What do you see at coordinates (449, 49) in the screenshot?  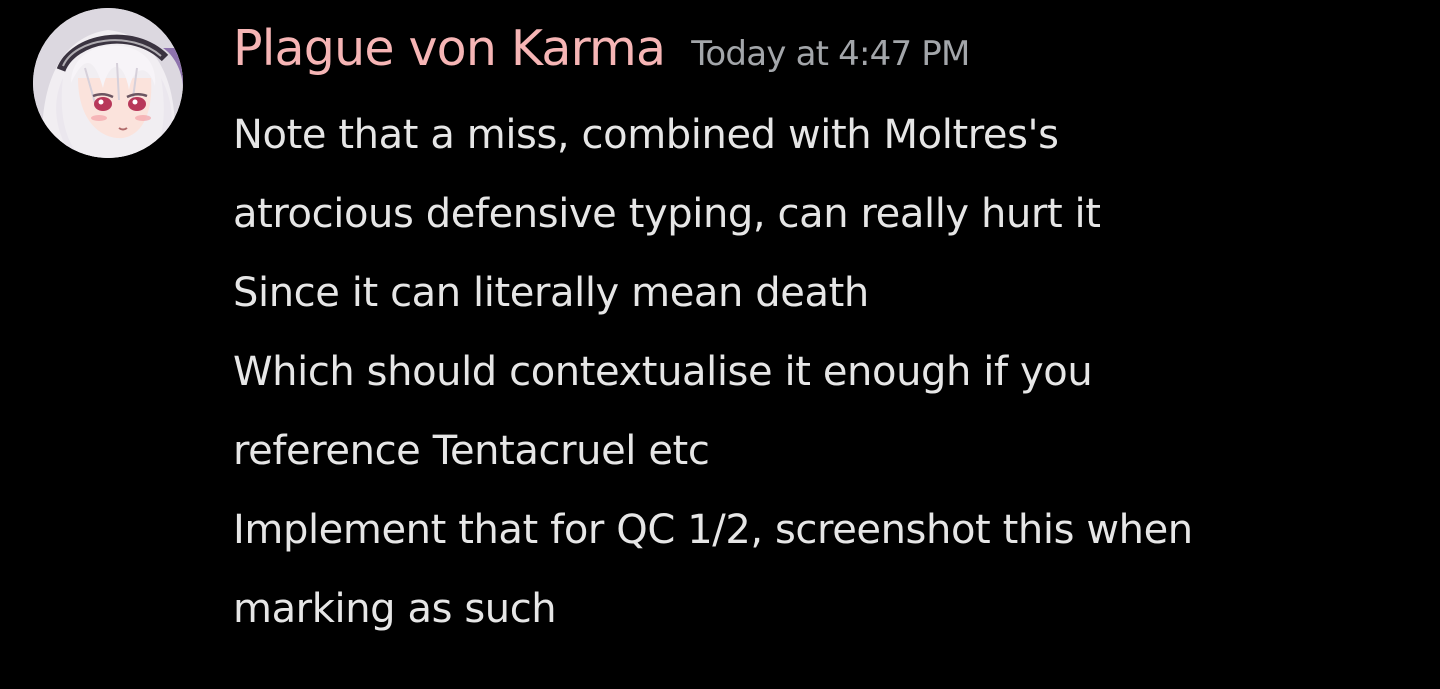 I see `author-username: Plague von Karma` at bounding box center [449, 49].